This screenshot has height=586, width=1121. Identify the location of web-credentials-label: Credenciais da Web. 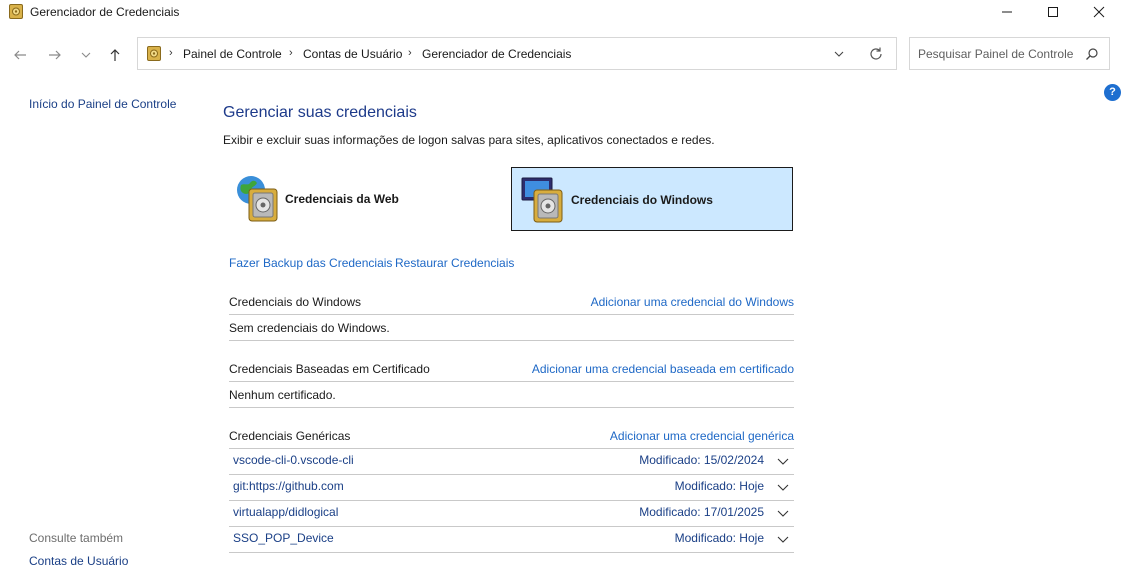
(342, 199).